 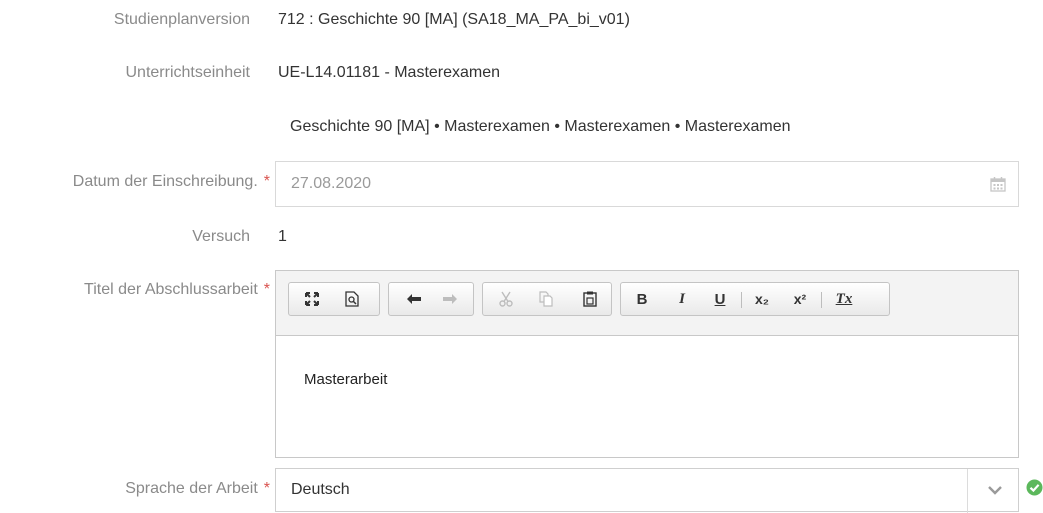 What do you see at coordinates (762, 299) in the screenshot?
I see `subscript-button: x₂` at bounding box center [762, 299].